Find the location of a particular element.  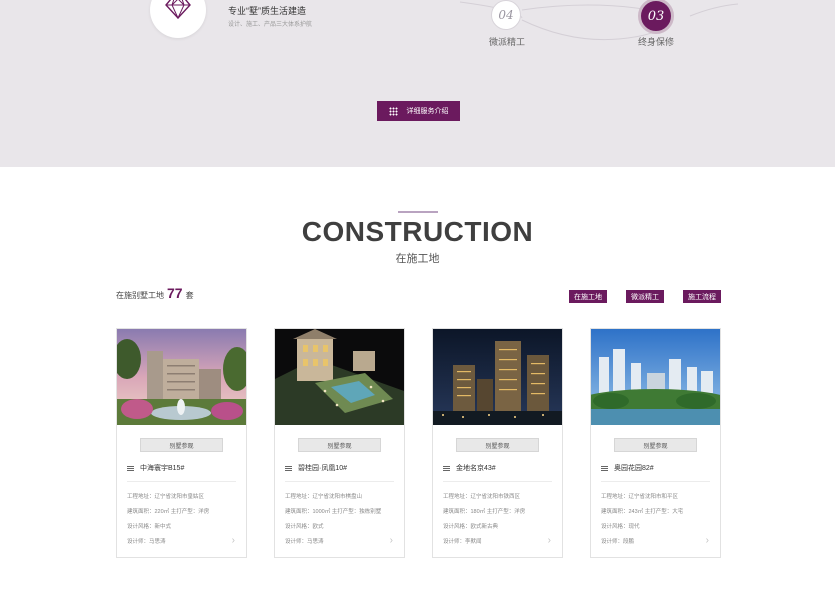

site-count-prefix: 在施别墅工地 is located at coordinates (140, 295).